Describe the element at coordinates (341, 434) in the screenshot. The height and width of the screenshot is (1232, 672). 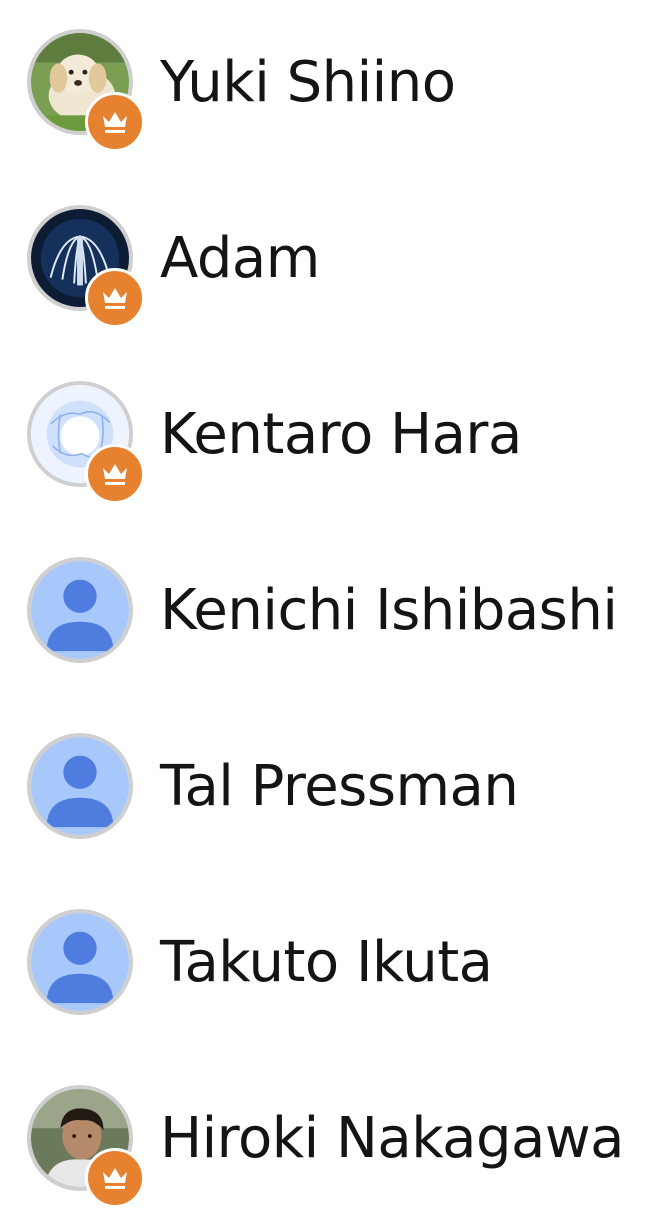
I see `member-name: Kentaro Hara` at that location.